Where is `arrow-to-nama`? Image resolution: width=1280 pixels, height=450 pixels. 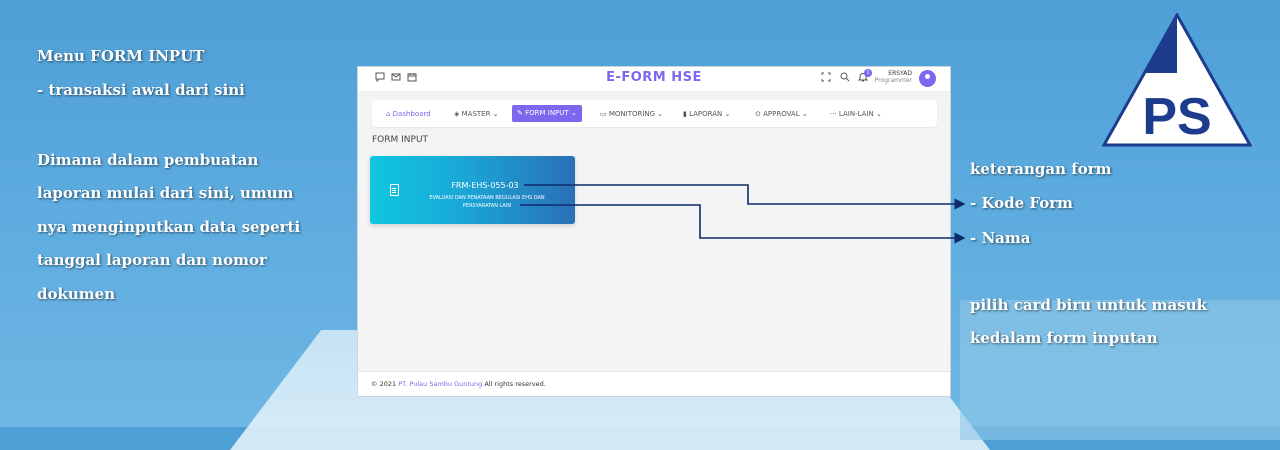 arrow-to-nama is located at coordinates (743, 224).